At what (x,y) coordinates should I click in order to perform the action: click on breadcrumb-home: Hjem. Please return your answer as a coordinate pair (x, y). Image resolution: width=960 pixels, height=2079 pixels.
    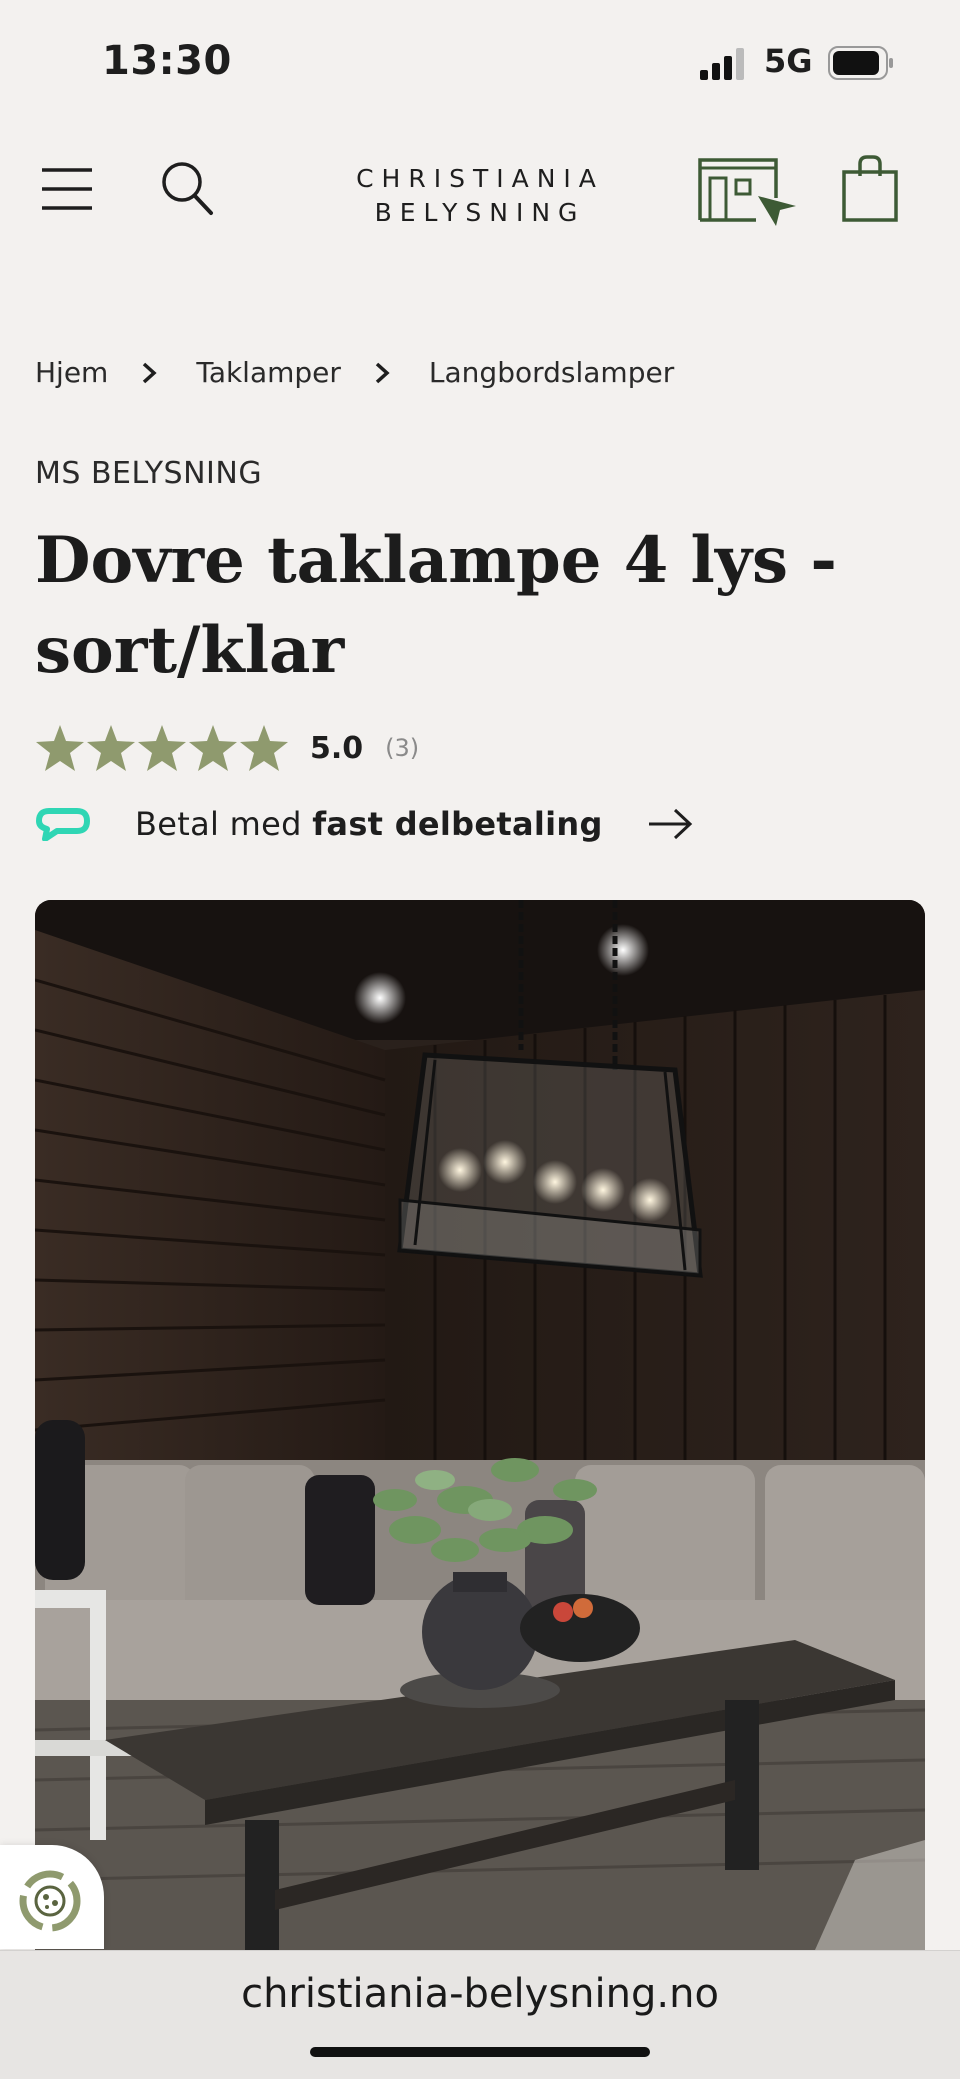
    Looking at the image, I should click on (71, 372).